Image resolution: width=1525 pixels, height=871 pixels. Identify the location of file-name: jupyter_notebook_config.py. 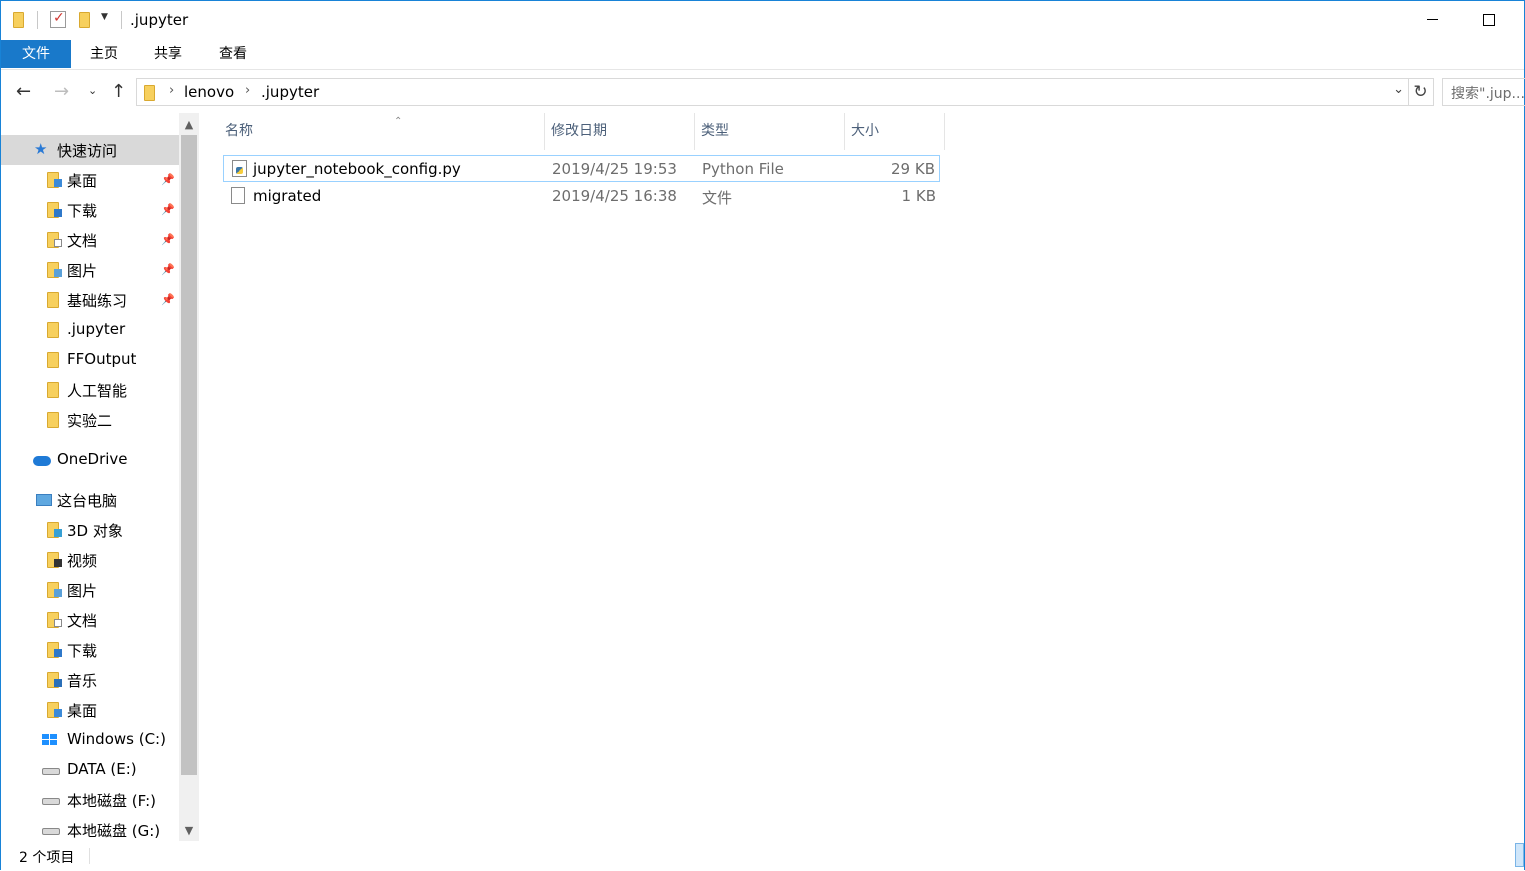
(357, 169).